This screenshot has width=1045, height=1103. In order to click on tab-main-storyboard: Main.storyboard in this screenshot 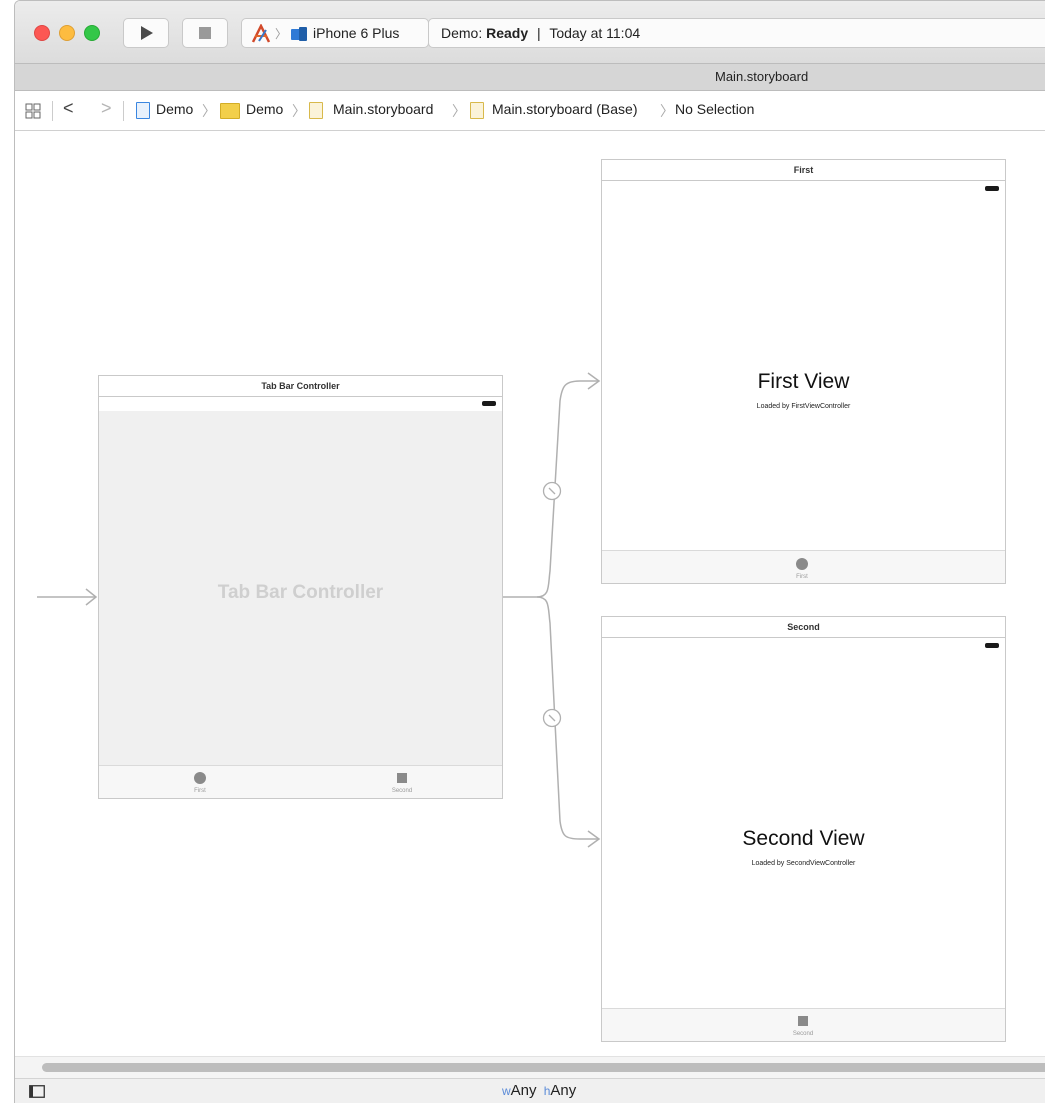, I will do `click(761, 76)`.